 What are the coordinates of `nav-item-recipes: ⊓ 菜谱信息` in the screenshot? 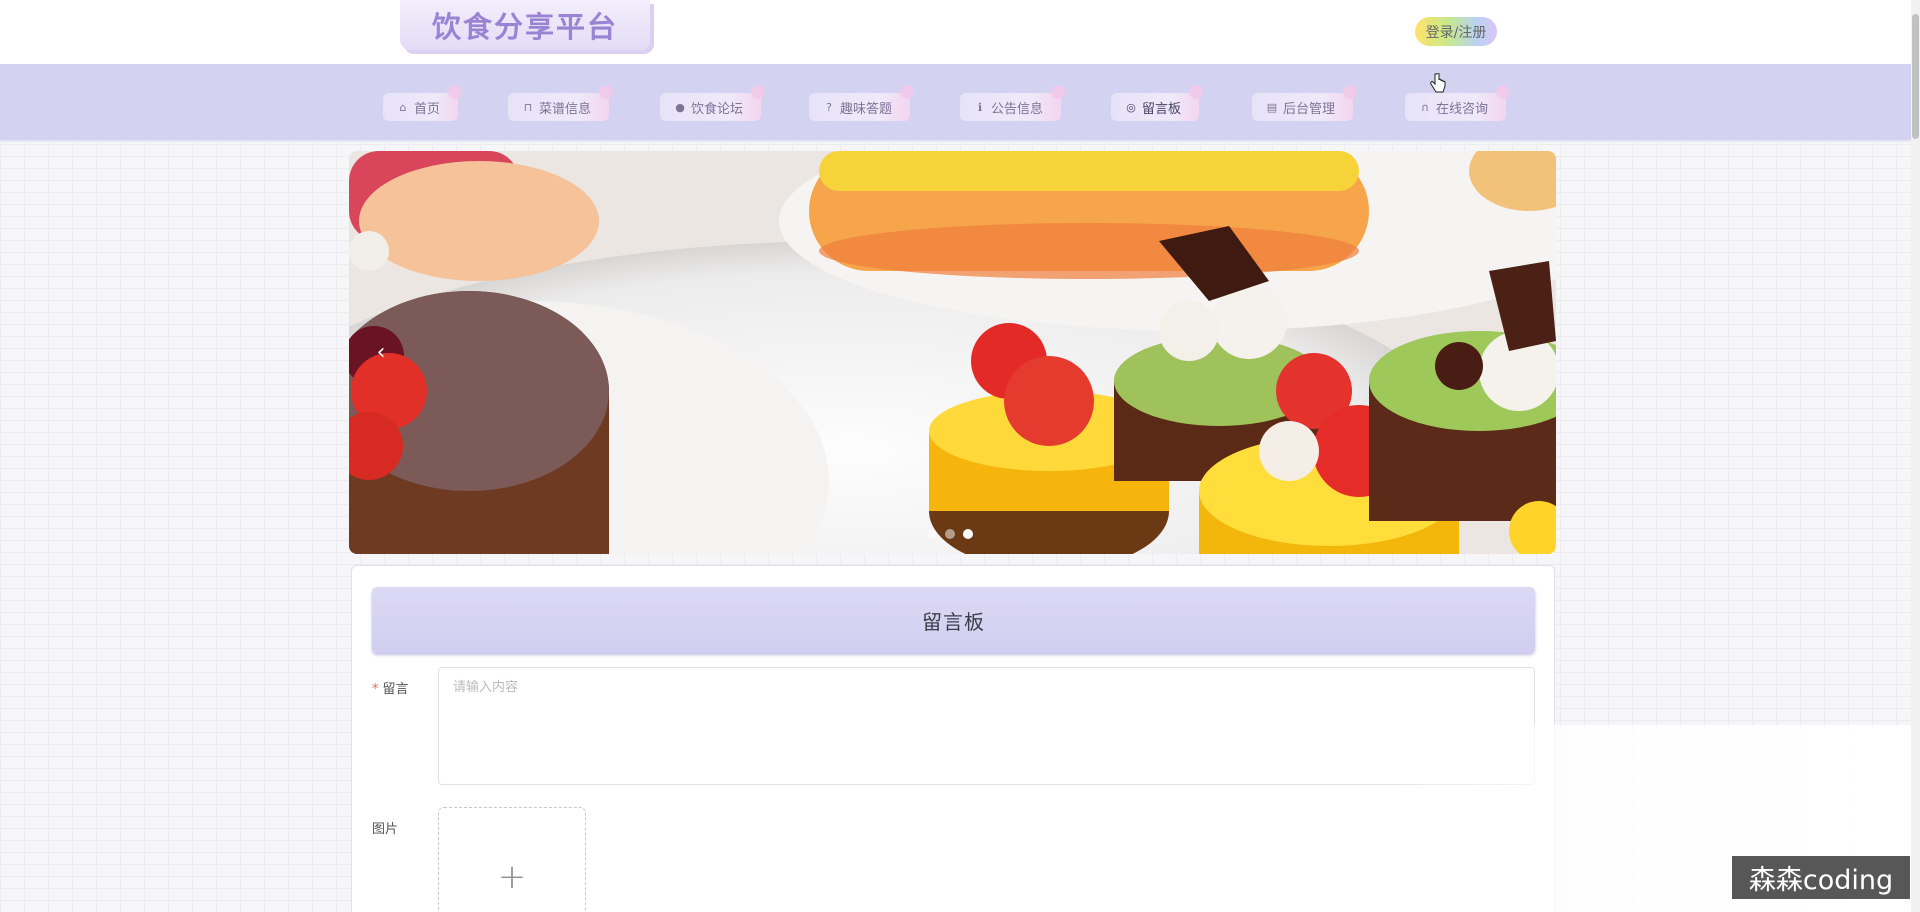 It's located at (561, 103).